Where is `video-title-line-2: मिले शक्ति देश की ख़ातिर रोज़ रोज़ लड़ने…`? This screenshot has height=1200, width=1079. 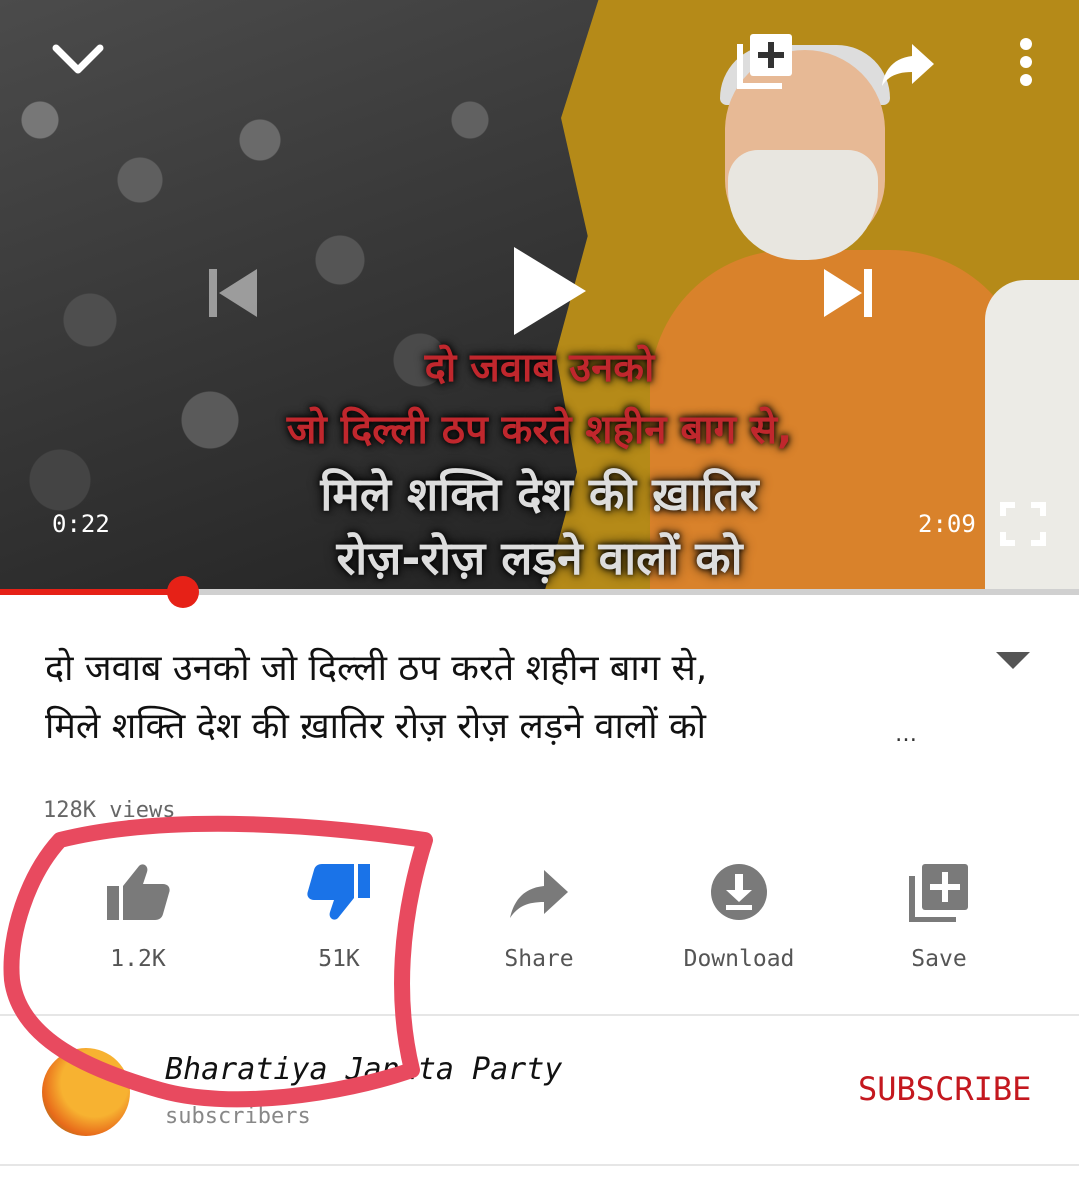
video-title-line-2: मिले शक्ति देश की ख़ातिर रोज़ रोज़ लड़ने… is located at coordinates (375, 726).